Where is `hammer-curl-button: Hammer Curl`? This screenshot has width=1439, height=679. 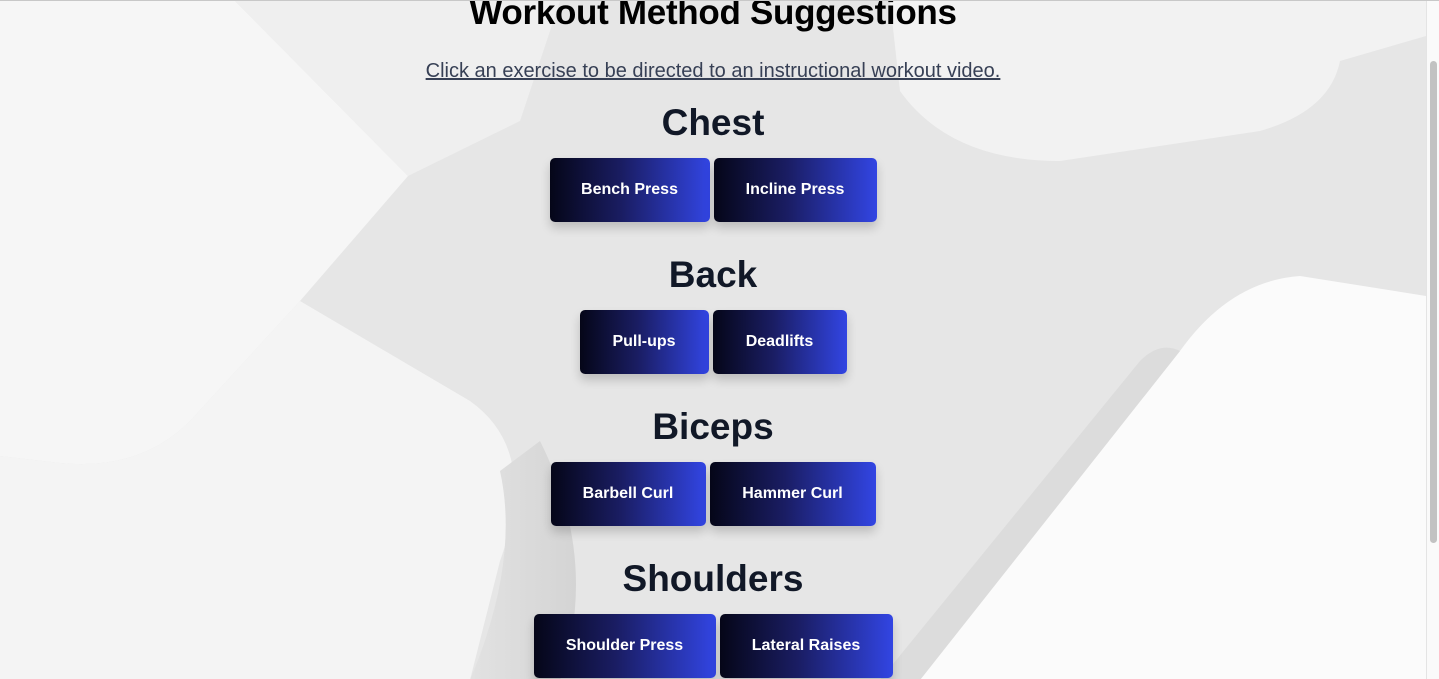 hammer-curl-button: Hammer Curl is located at coordinates (792, 494).